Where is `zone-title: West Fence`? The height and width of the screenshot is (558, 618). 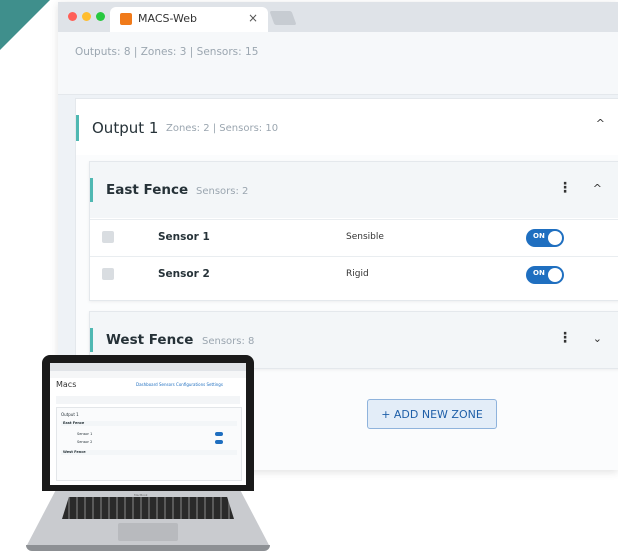
zone-title: West Fence is located at coordinates (150, 340).